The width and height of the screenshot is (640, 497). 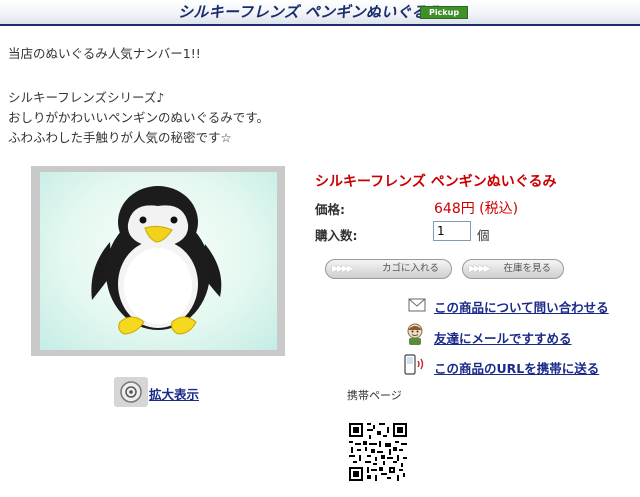 I want to click on mobile-phone-icon, so click(x=414, y=364).